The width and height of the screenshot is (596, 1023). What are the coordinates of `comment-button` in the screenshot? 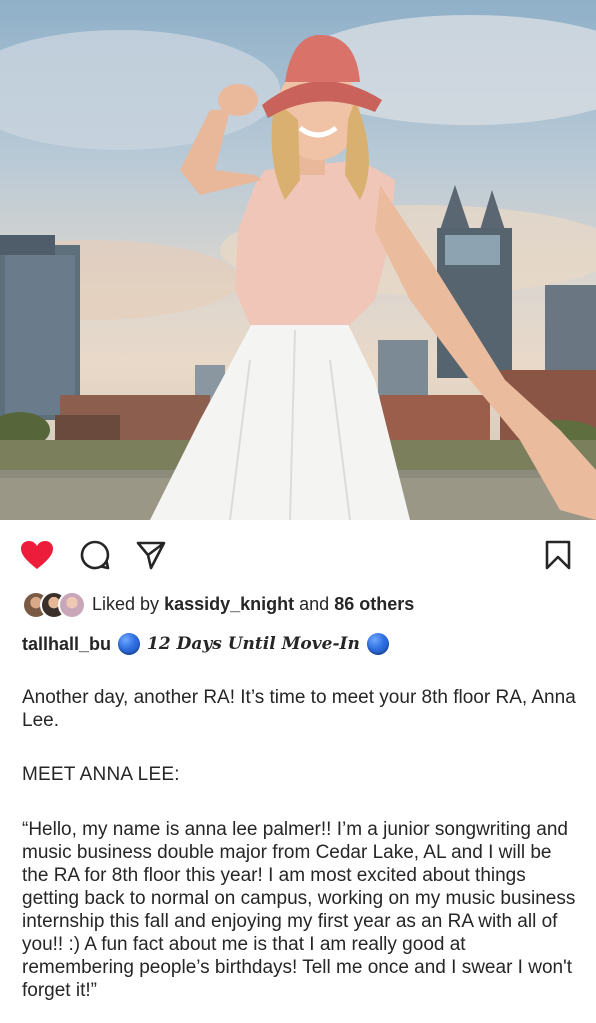 It's located at (95, 555).